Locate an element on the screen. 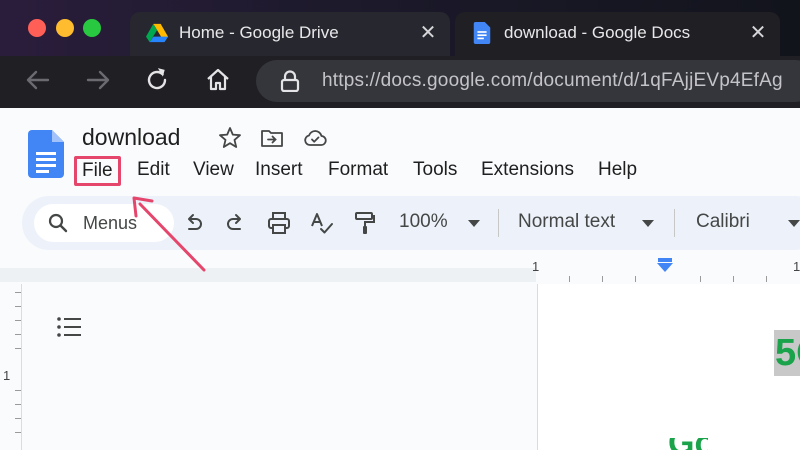  font-select: Calibri is located at coordinates (723, 222).